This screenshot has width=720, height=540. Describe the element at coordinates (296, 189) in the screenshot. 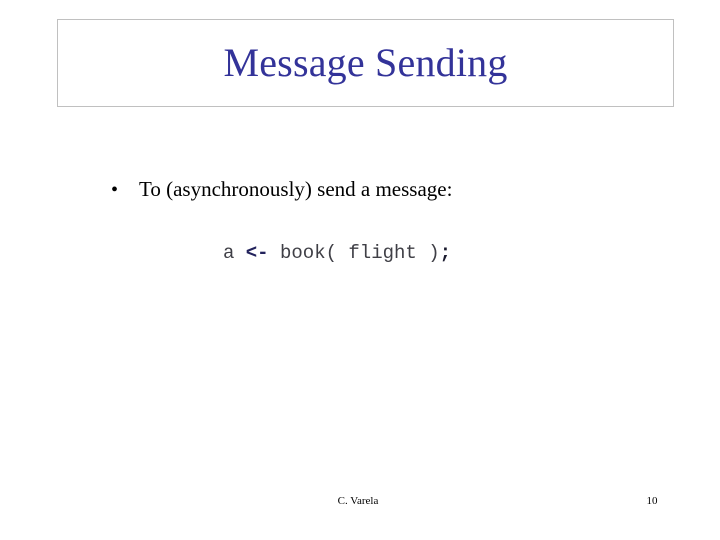

I see `bullet-item-label: To (asynchronously) send a message:` at that location.